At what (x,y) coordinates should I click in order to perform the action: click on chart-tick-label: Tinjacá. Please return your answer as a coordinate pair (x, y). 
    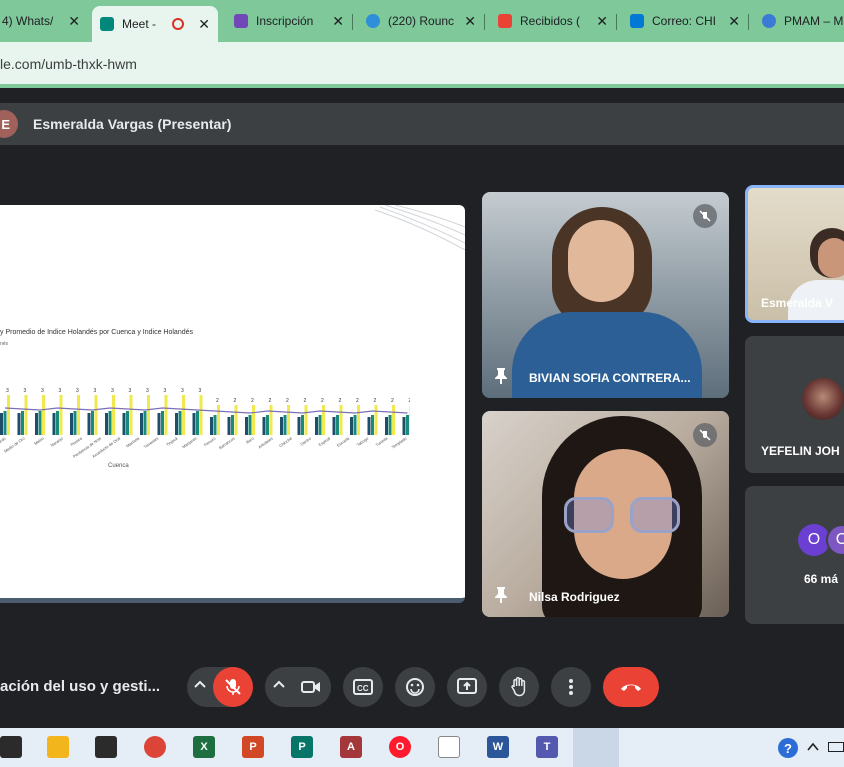
    Looking at the image, I should click on (172, 441).